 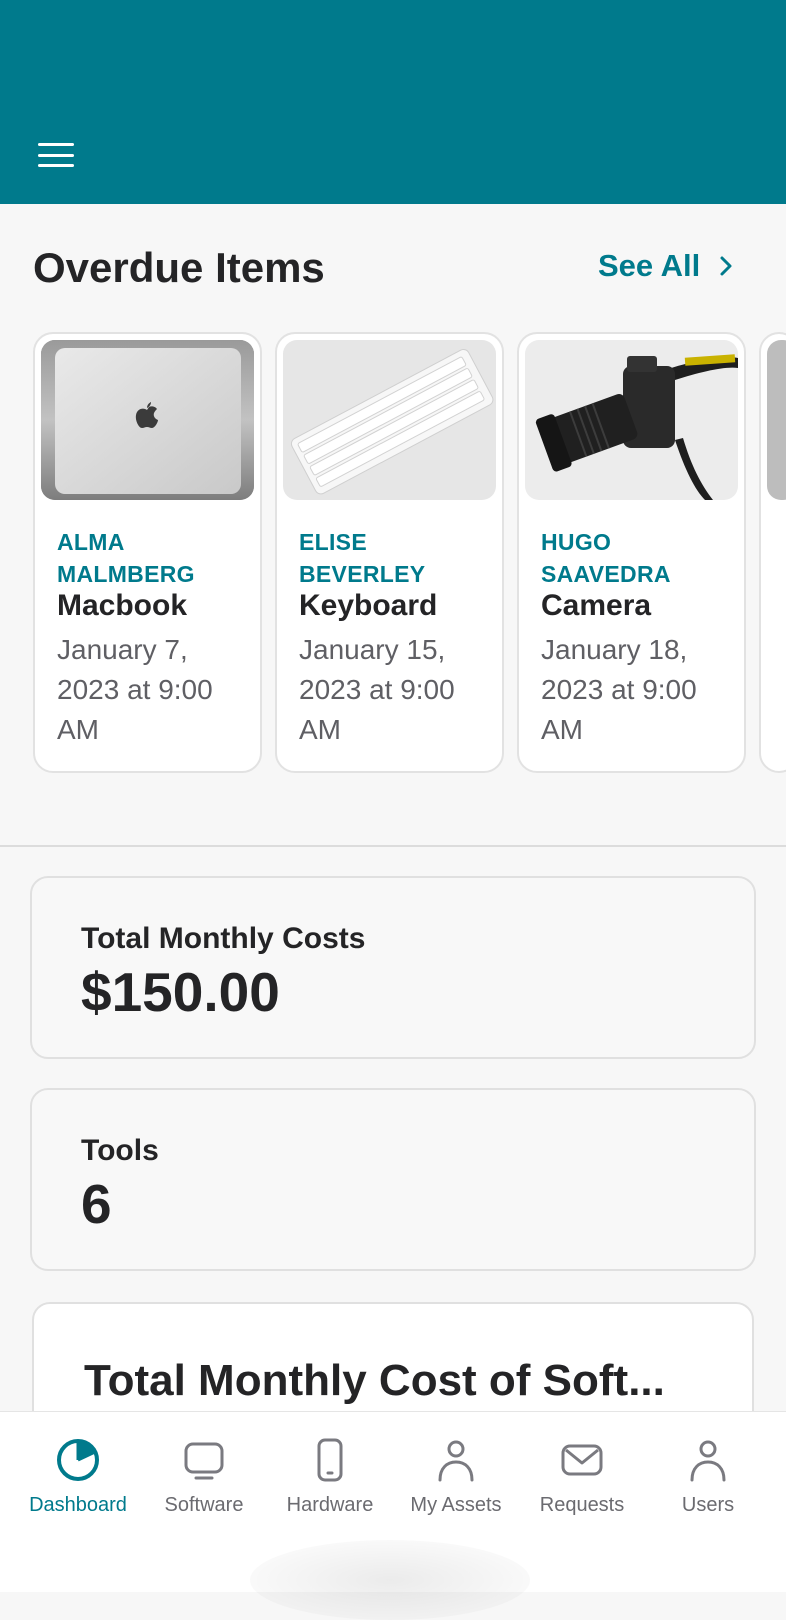 What do you see at coordinates (649, 265) in the screenshot?
I see `see-all-label: See All` at bounding box center [649, 265].